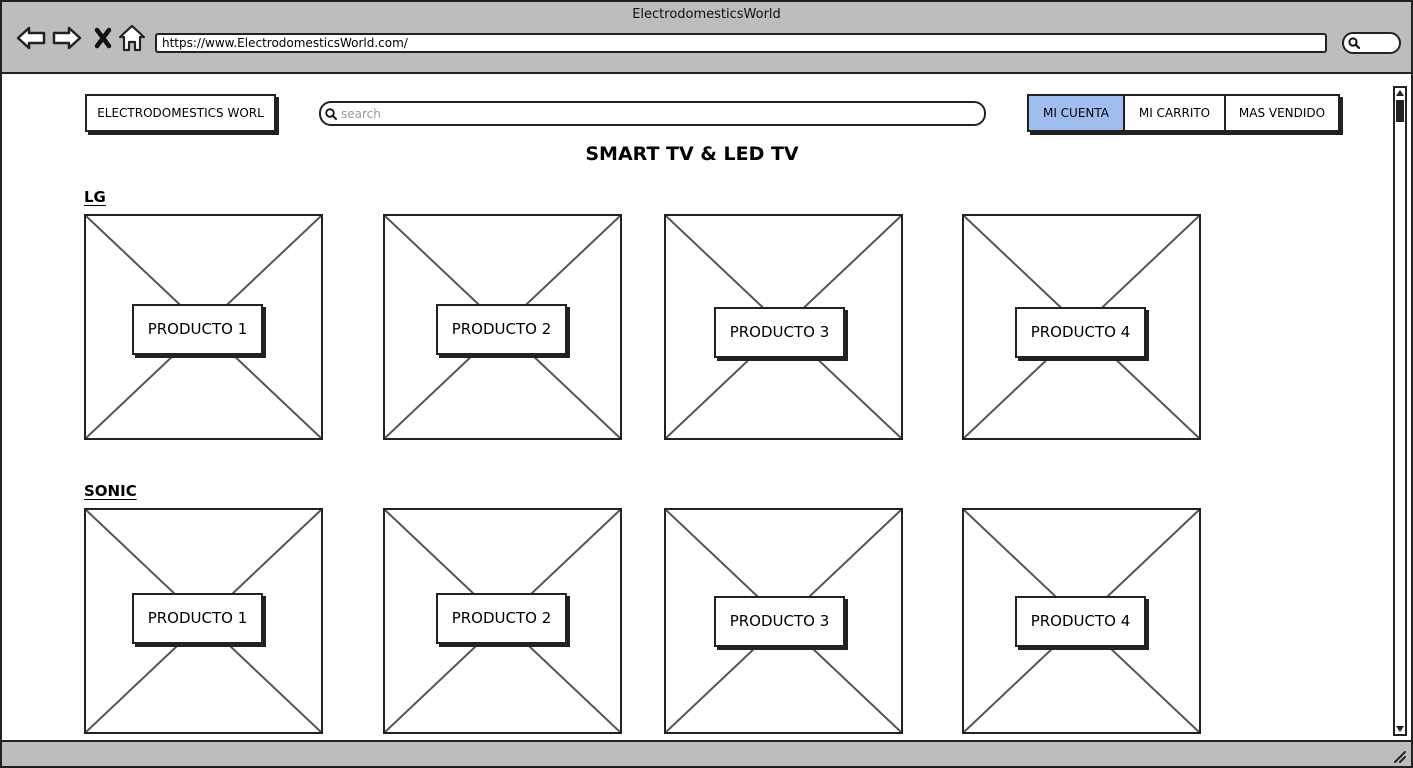  I want to click on scrollbar-thumb, so click(1400, 111).